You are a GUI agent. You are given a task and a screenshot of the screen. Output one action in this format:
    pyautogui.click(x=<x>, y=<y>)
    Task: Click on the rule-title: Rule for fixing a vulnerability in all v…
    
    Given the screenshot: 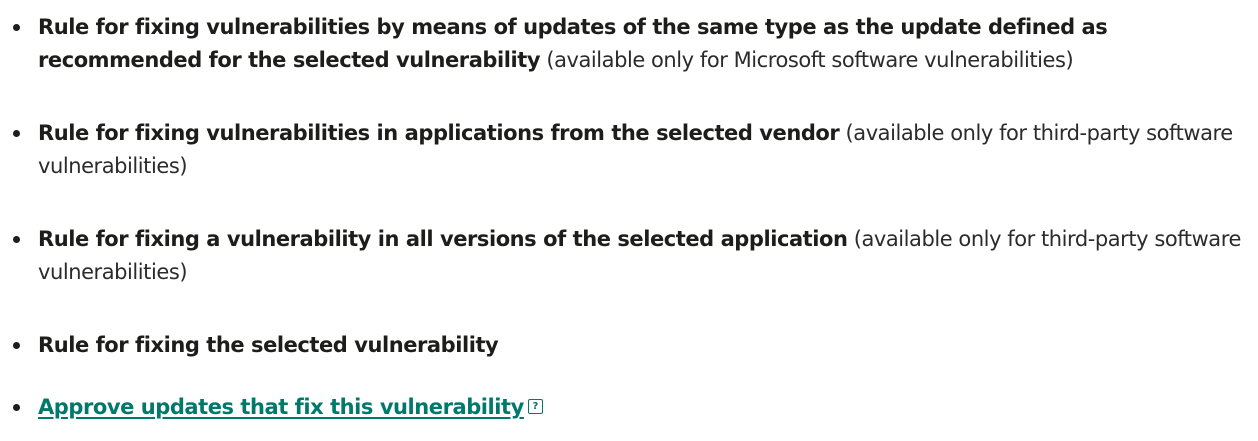 What is the action you would take?
    pyautogui.click(x=443, y=239)
    